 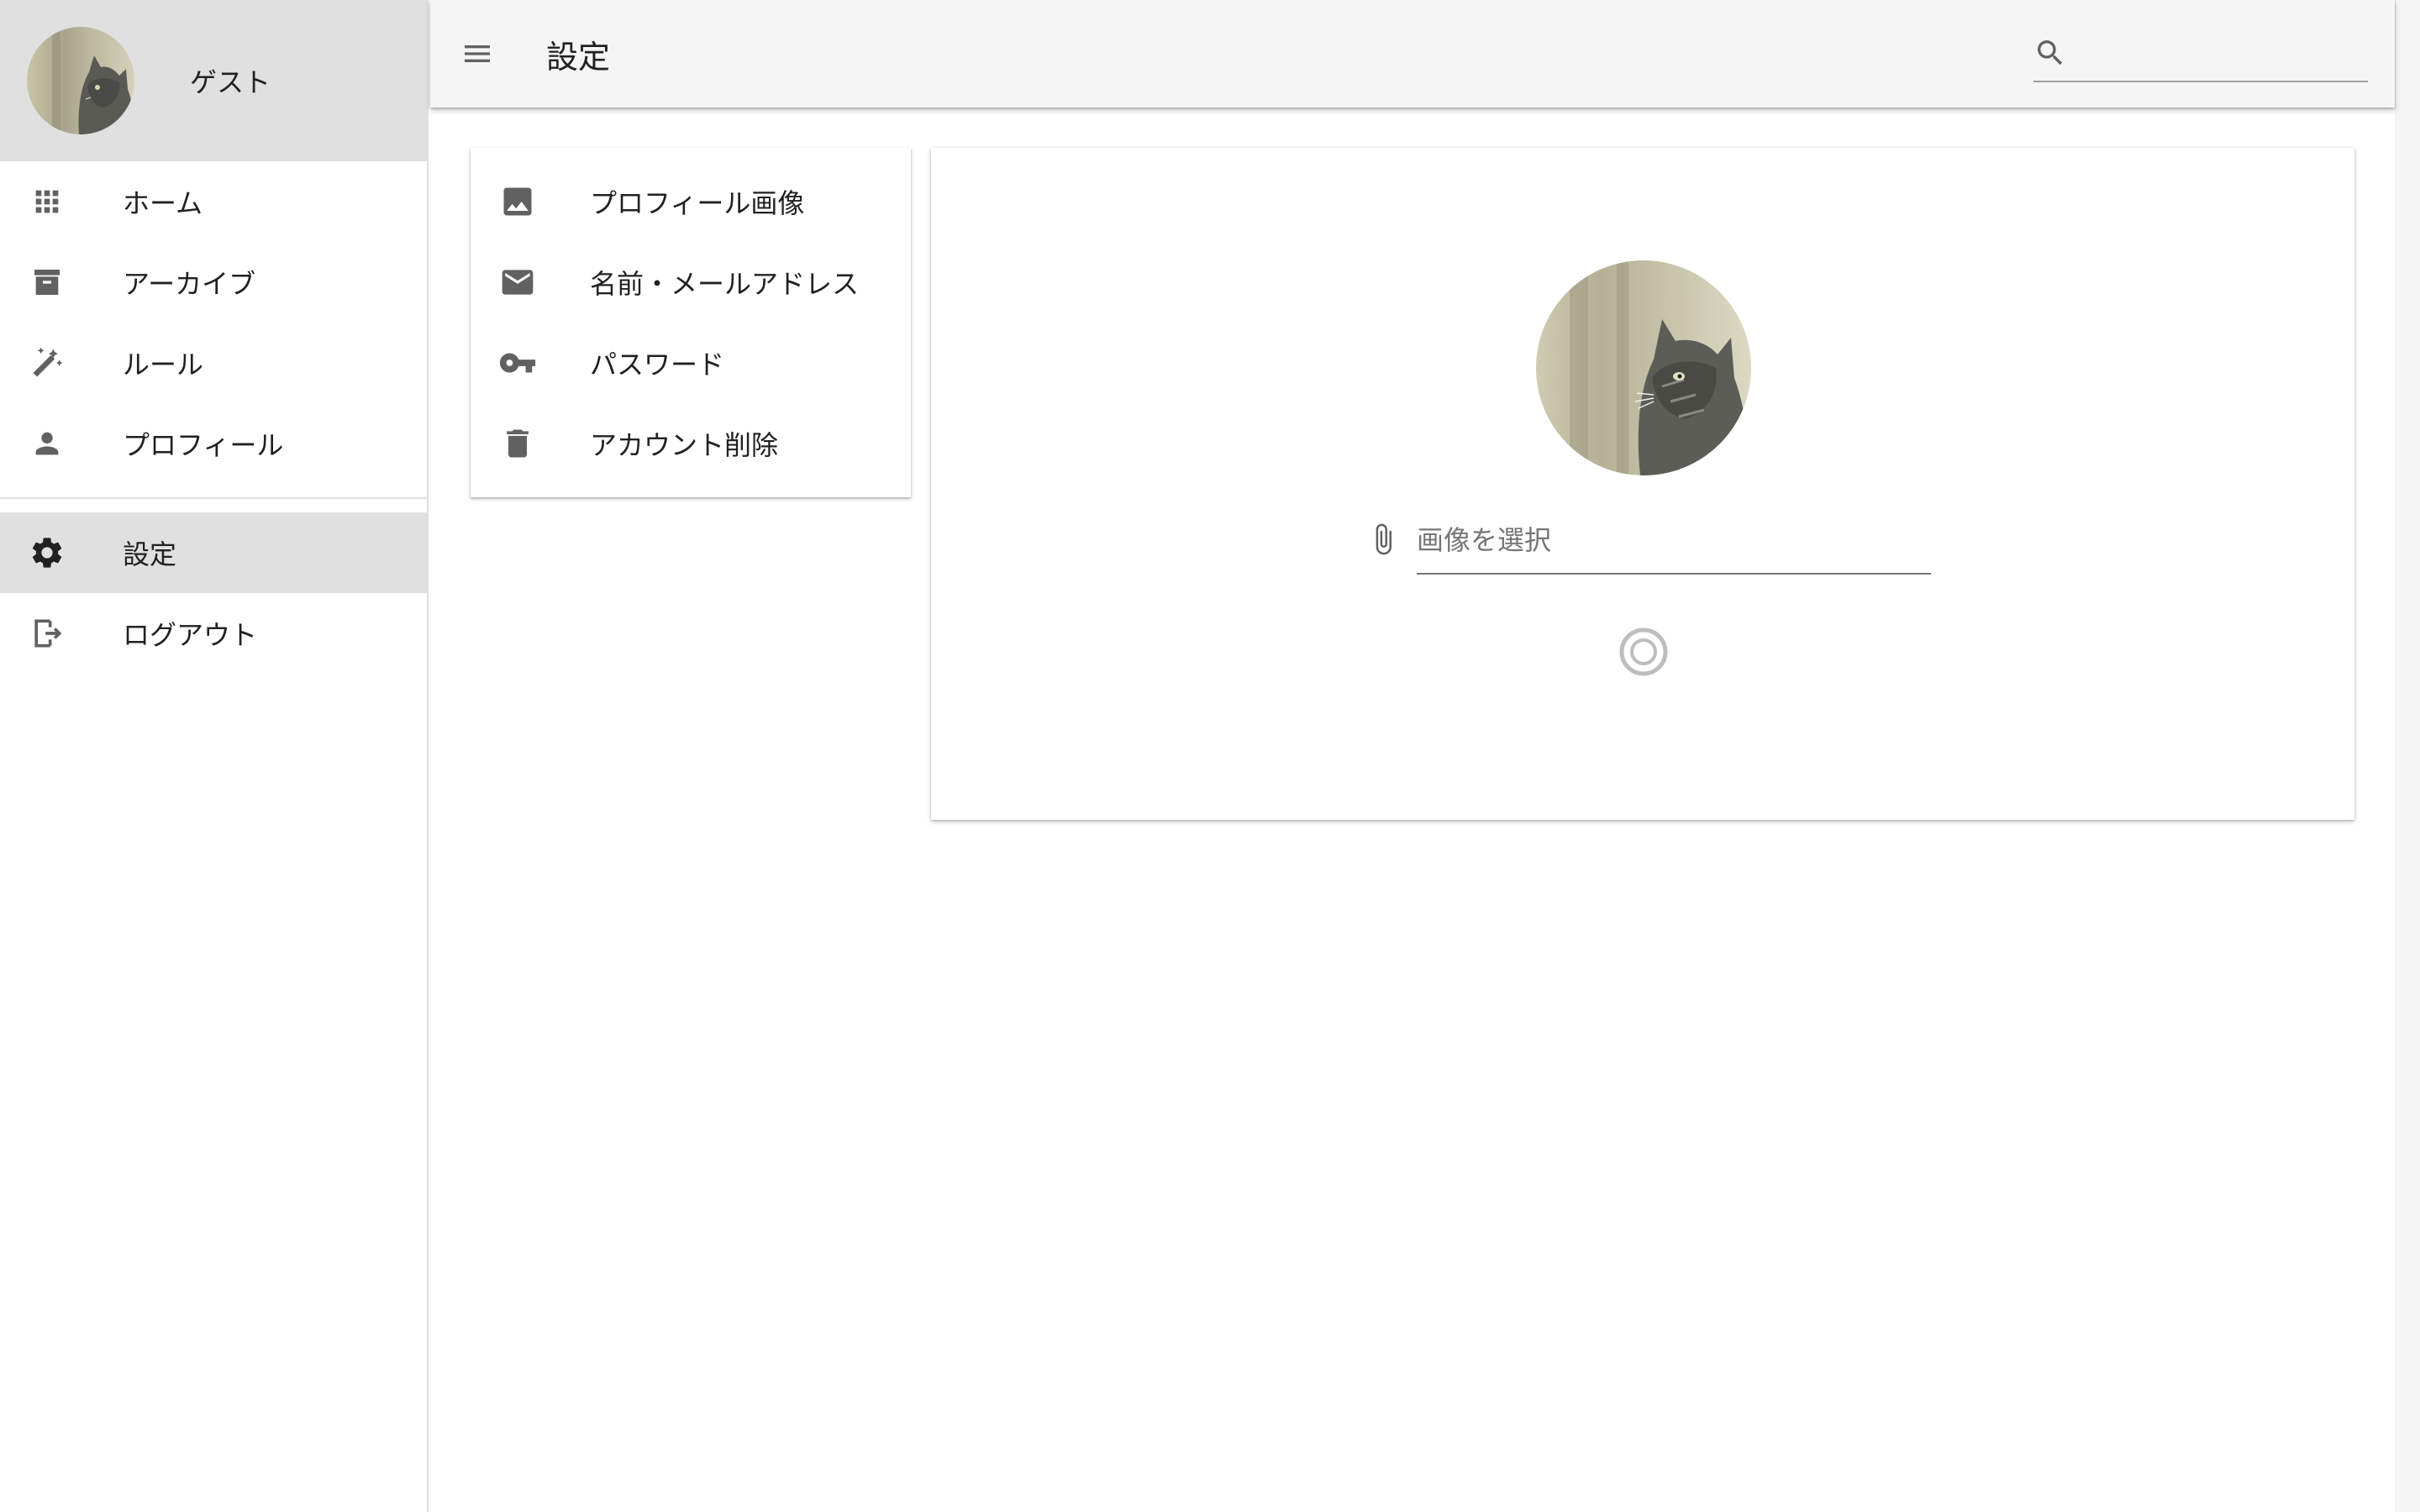 I want to click on search-field, so click(x=2212, y=53).